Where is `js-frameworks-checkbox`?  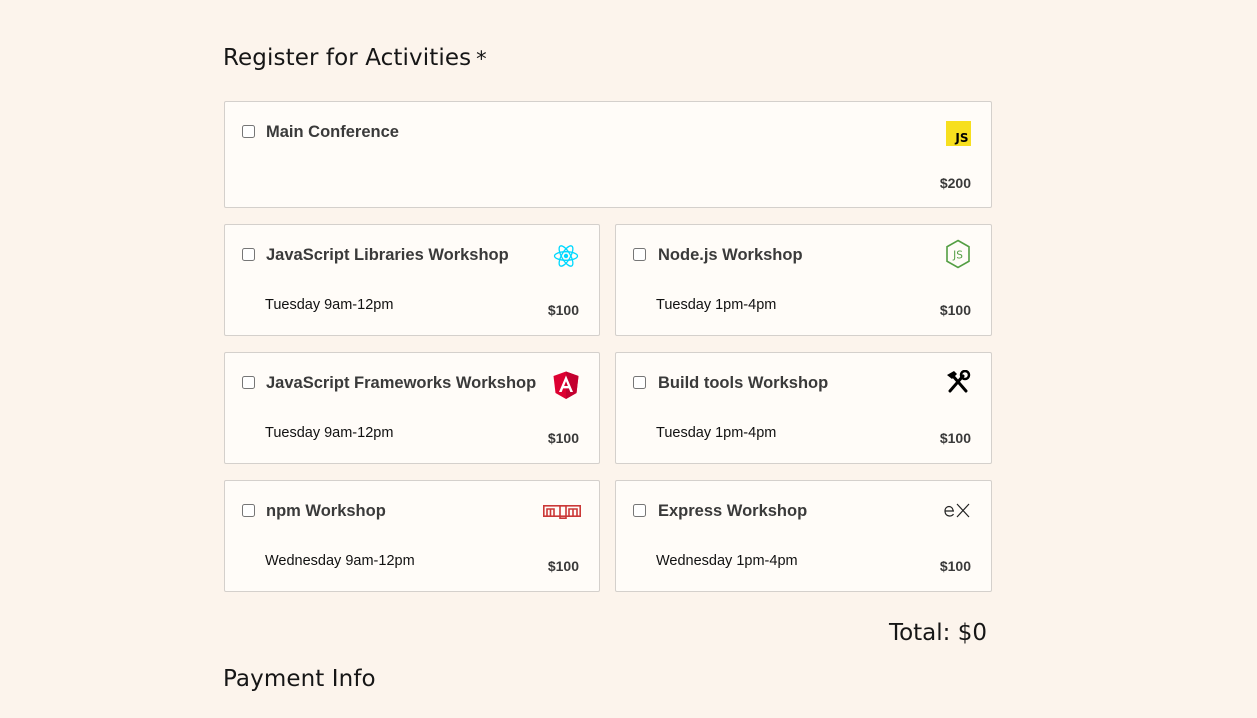 js-frameworks-checkbox is located at coordinates (248, 382).